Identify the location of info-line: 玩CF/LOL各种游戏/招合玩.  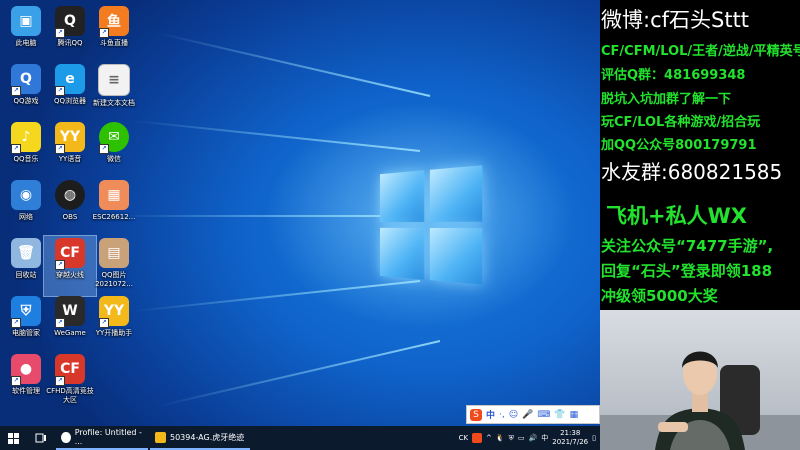
(680, 120).